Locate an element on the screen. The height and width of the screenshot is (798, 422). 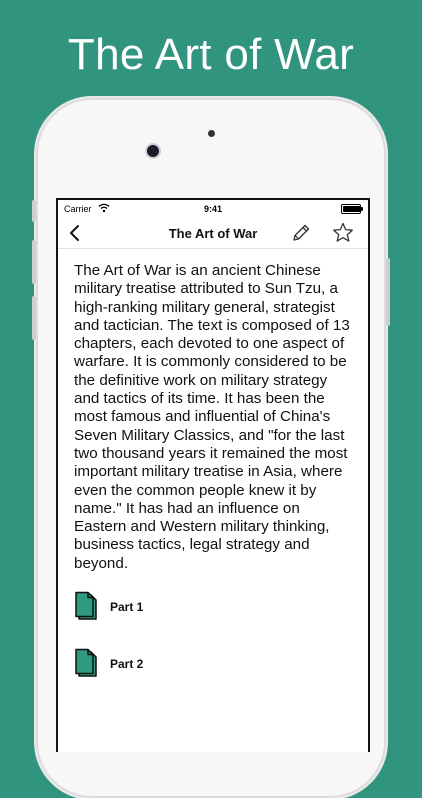
part-label: Part 2 is located at coordinates (127, 664).